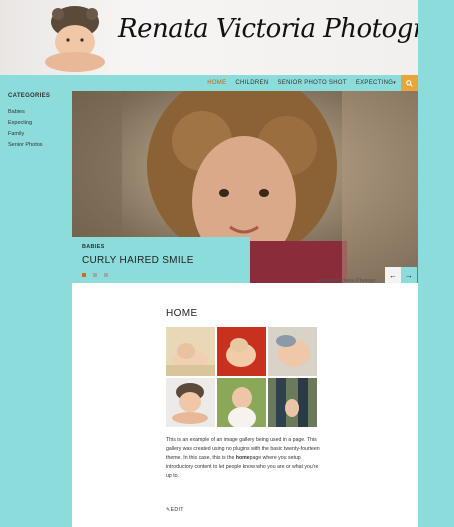 This screenshot has width=454, height=527. Describe the element at coordinates (251, 83) in the screenshot. I see `nav-item-children: CHILDREN` at that location.